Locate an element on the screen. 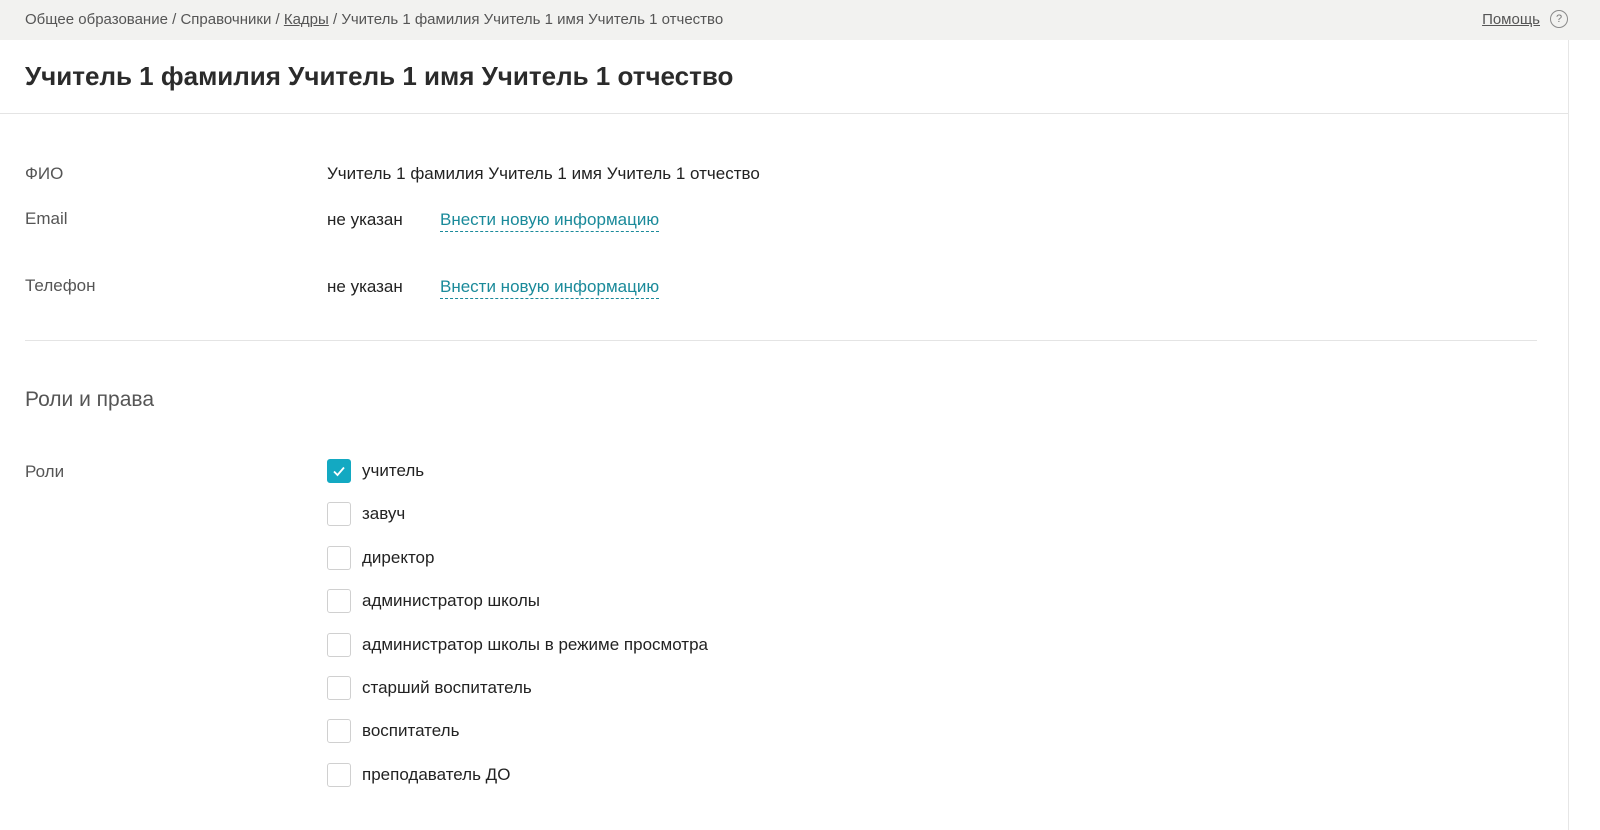 This screenshot has width=1600, height=830. roles-section-title: Роли и права is located at coordinates (90, 399).